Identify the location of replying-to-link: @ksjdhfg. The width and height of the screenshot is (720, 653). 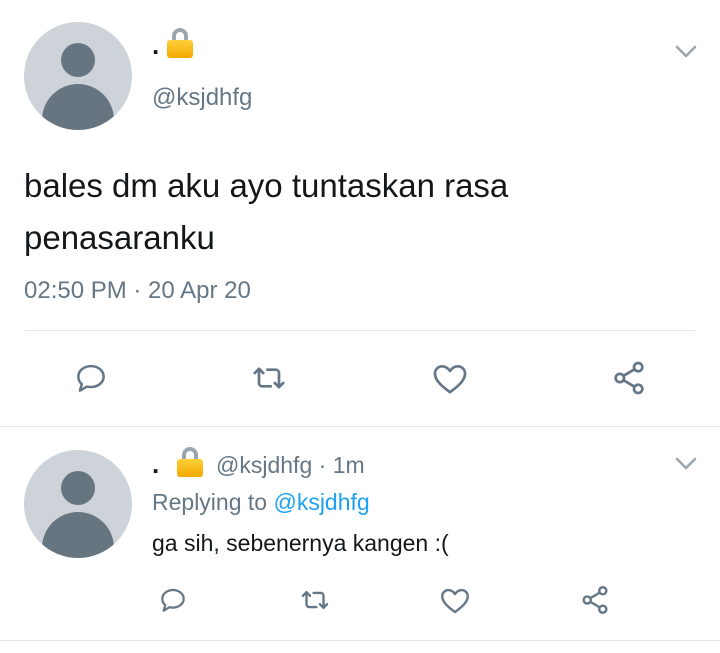
(321, 502).